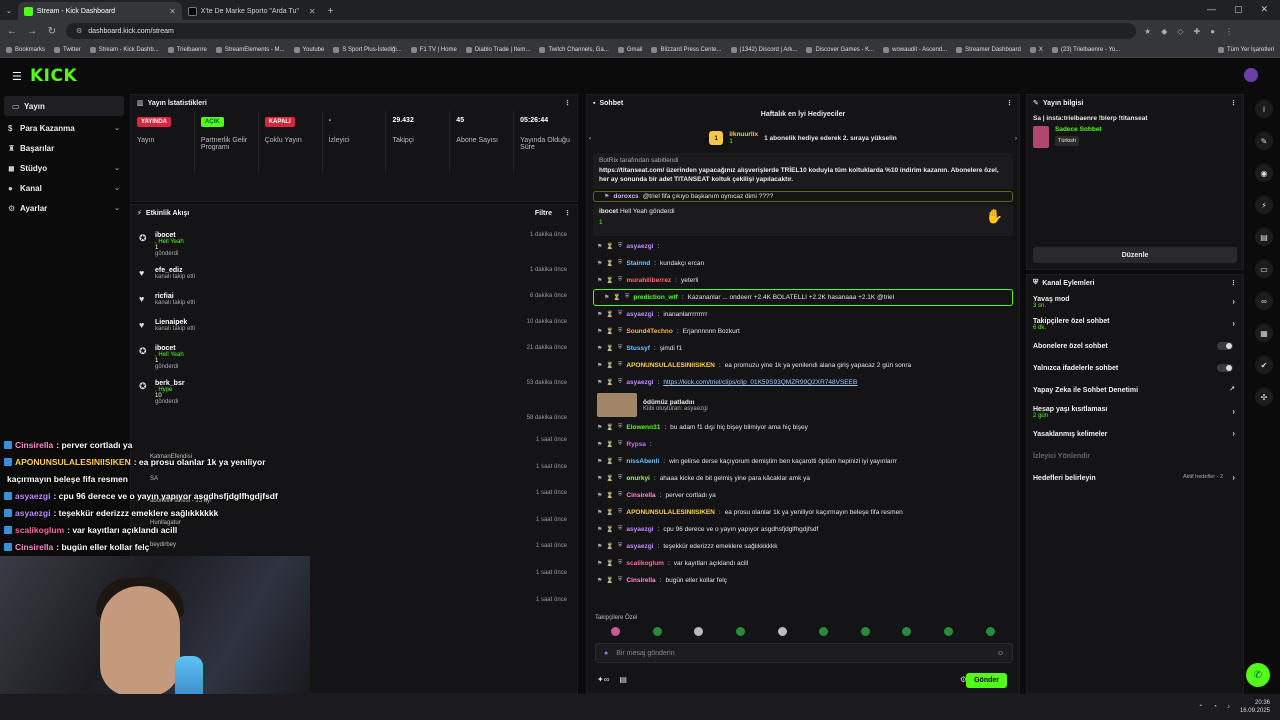  What do you see at coordinates (32, 31) in the screenshot?
I see `forward-icon: →` at bounding box center [32, 31].